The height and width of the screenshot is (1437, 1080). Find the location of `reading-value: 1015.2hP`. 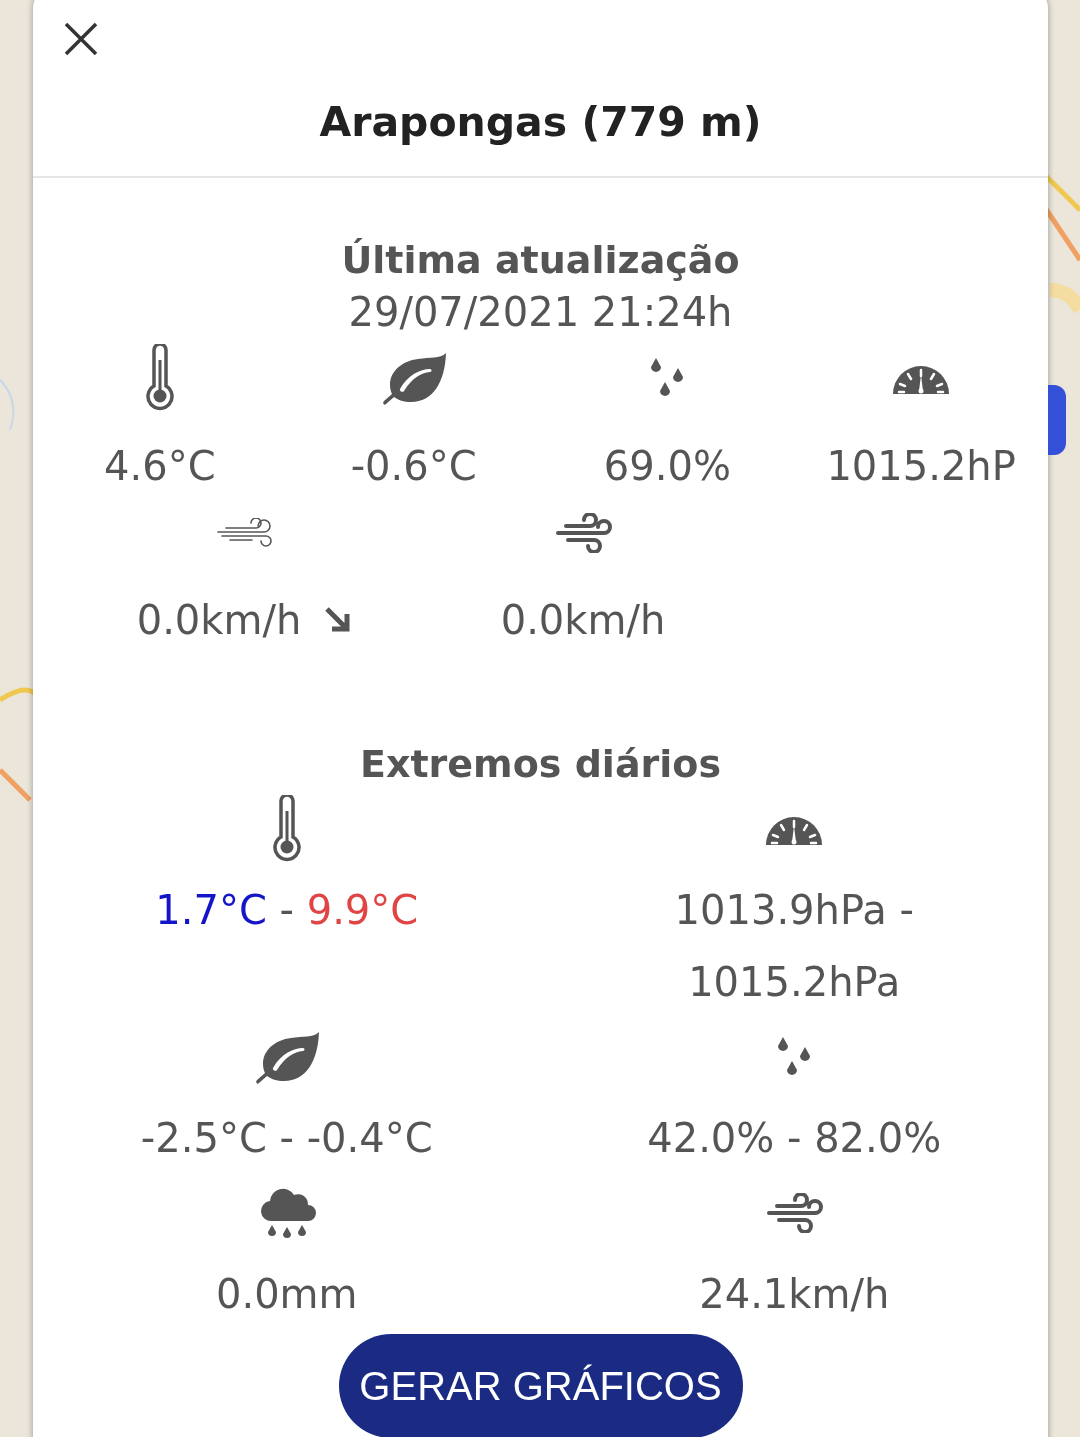

reading-value: 1015.2hP is located at coordinates (921, 466).